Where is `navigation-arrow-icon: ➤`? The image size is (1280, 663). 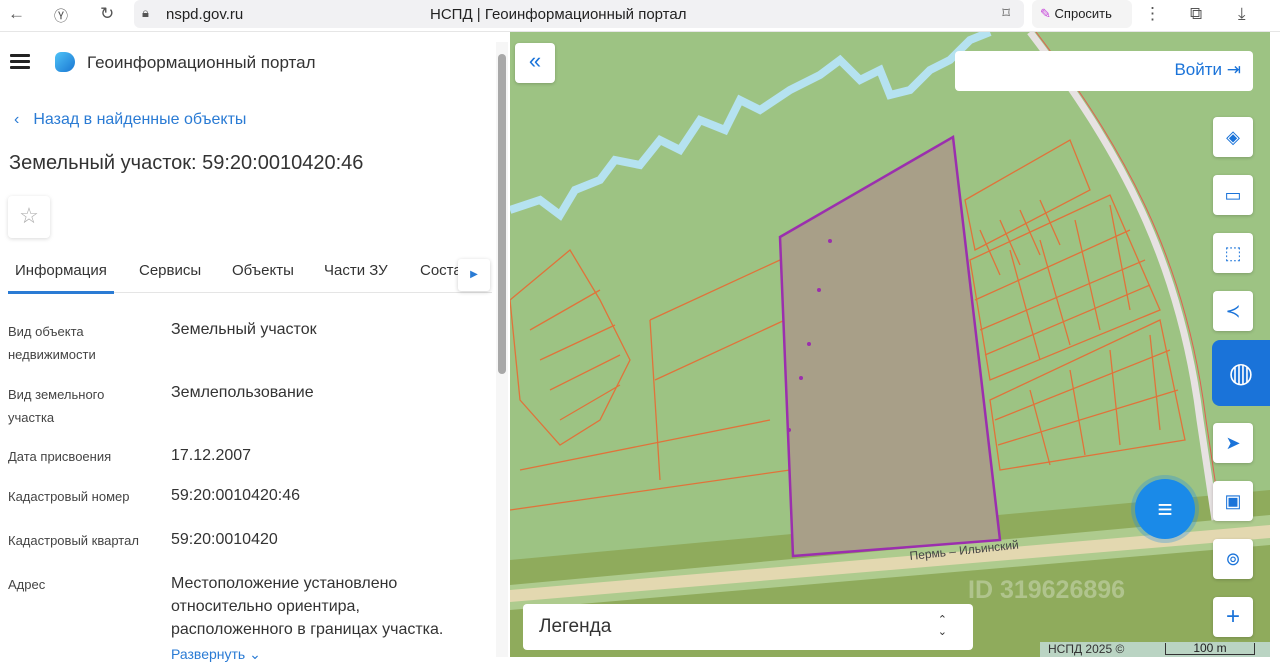
navigation-arrow-icon: ➤ is located at coordinates (1233, 443).